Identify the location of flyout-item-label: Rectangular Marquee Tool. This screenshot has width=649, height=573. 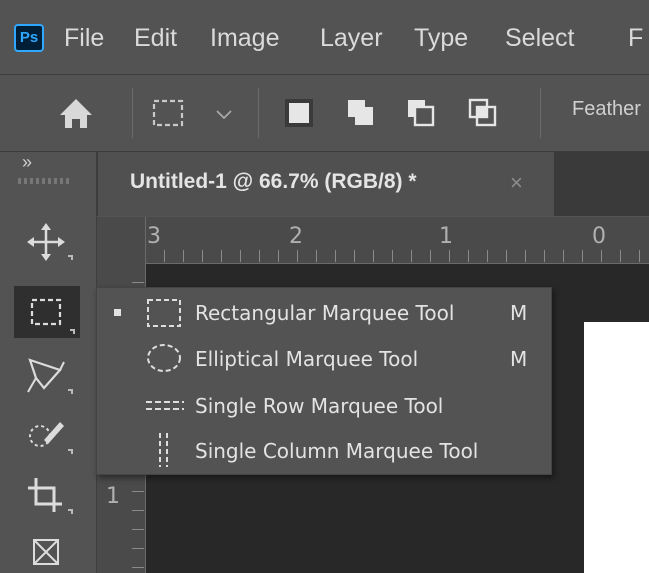
(325, 313).